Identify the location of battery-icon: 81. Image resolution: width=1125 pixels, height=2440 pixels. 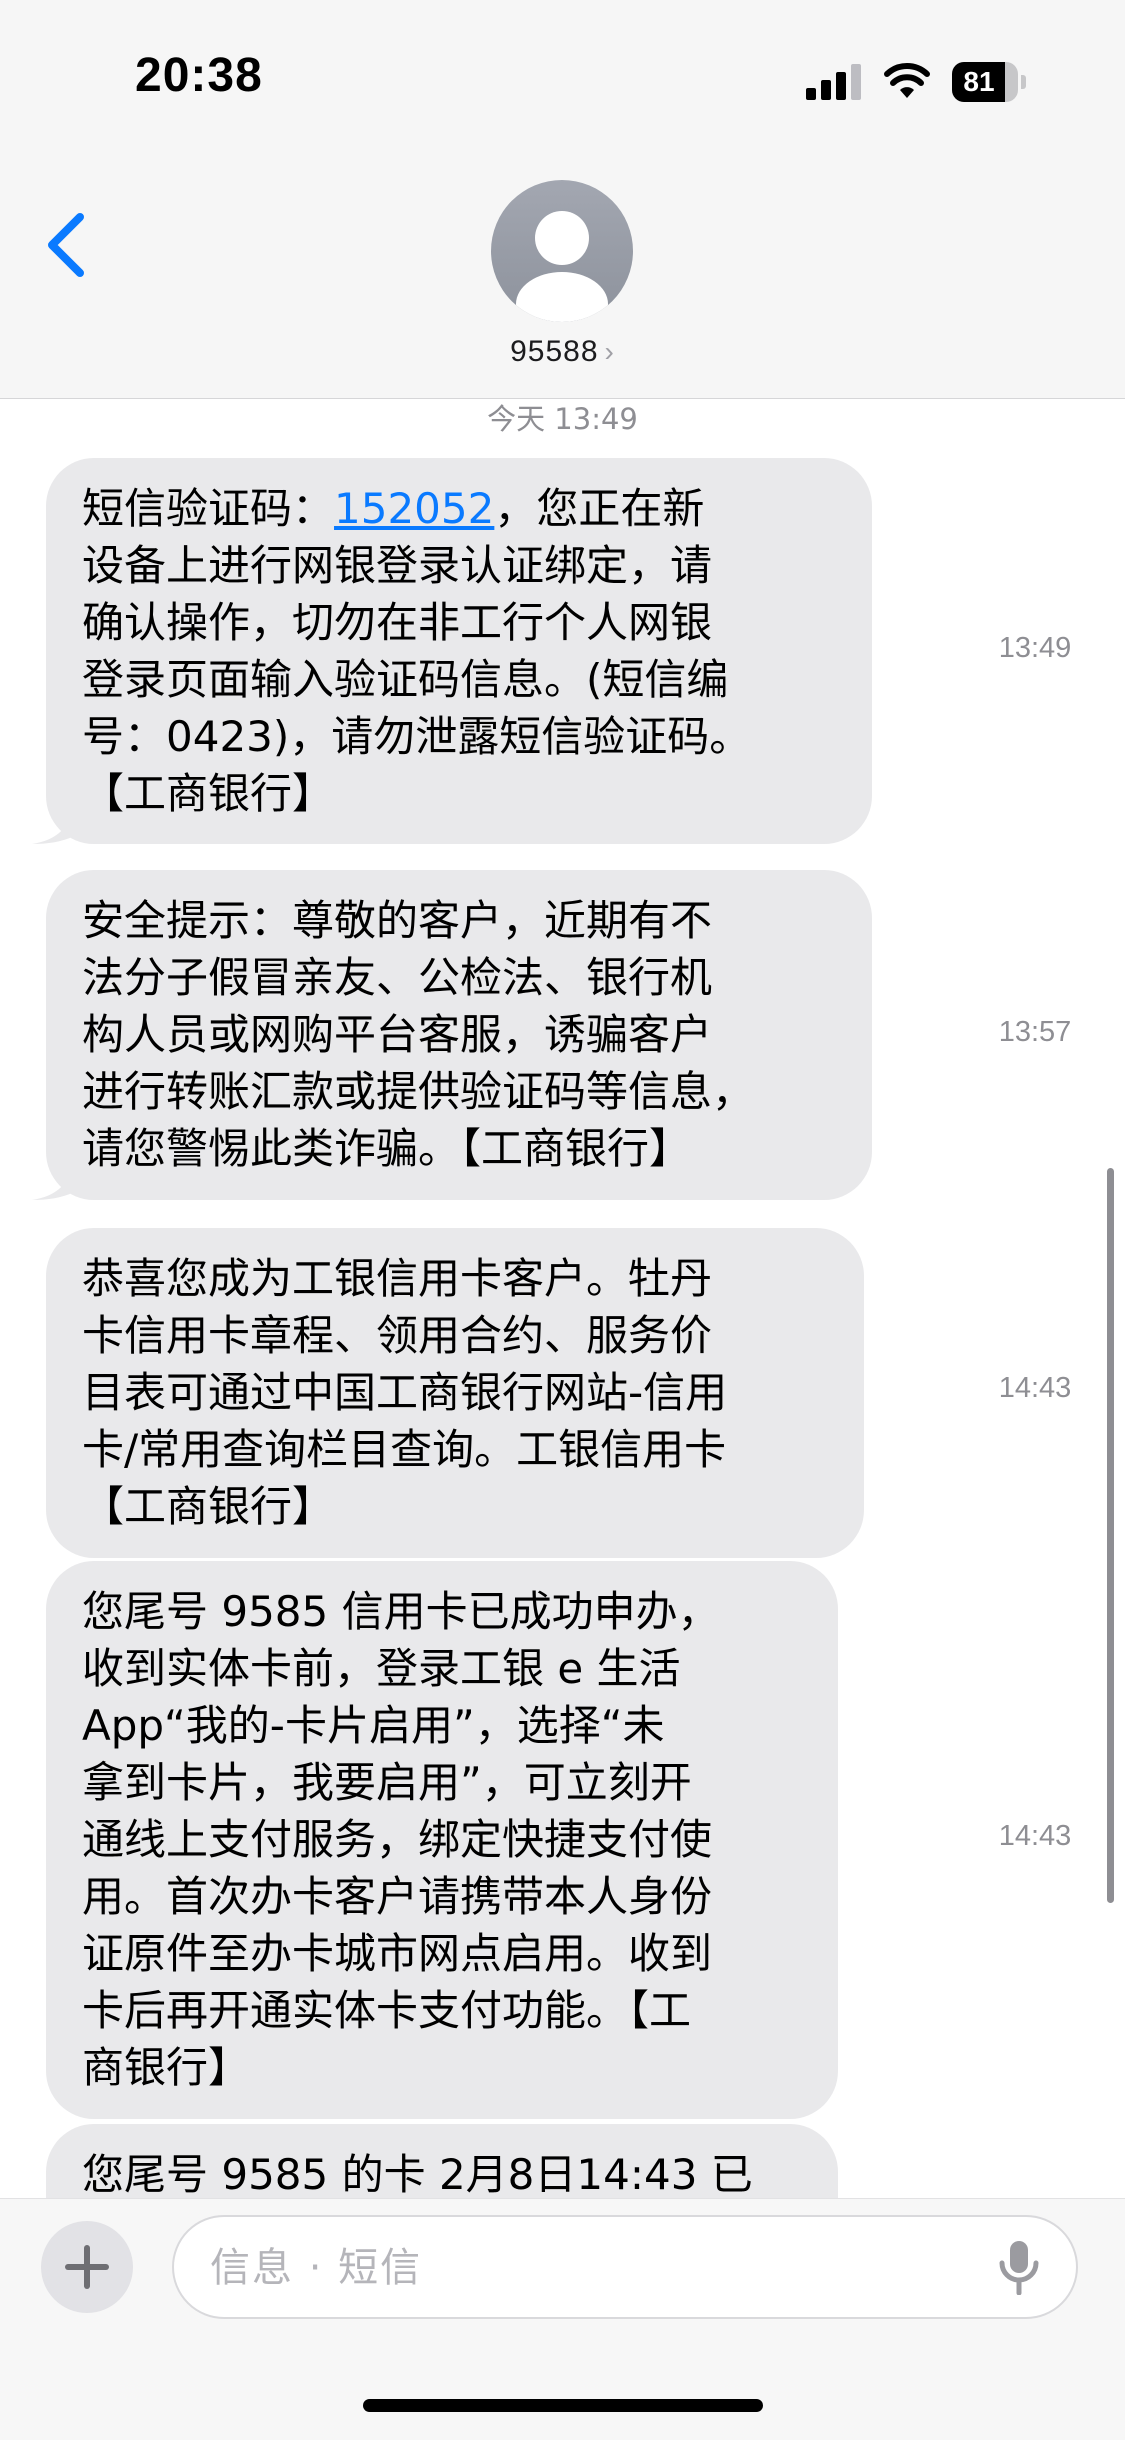
(990, 82).